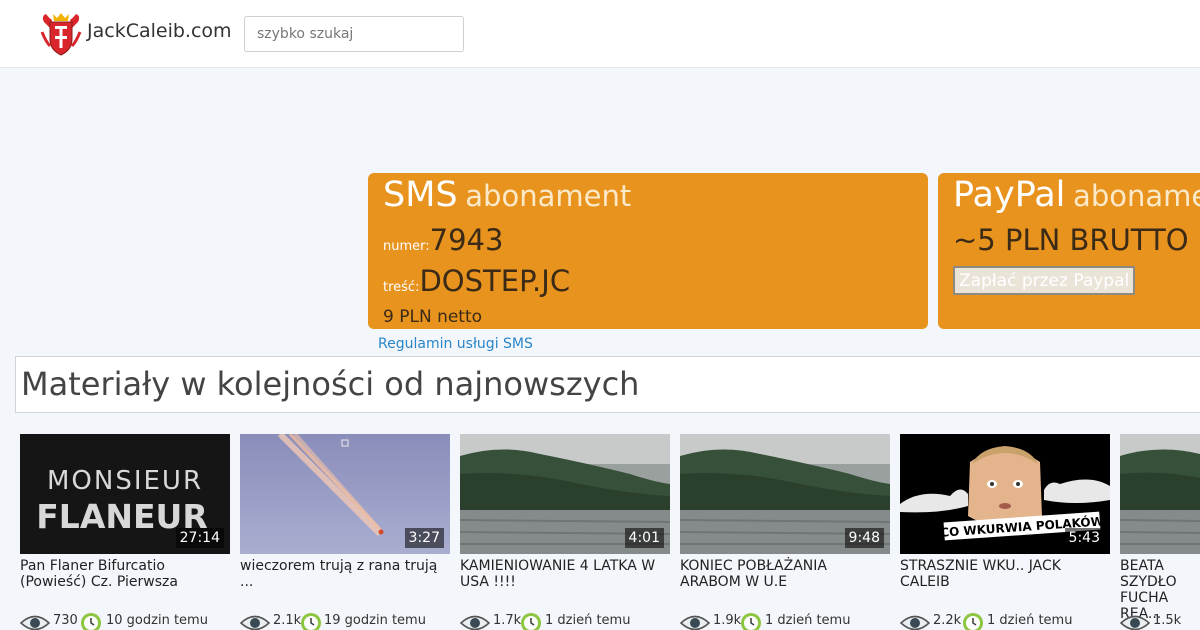 This screenshot has height=630, width=1200. I want to click on video-thumbnail: 3:27, so click(345, 494).